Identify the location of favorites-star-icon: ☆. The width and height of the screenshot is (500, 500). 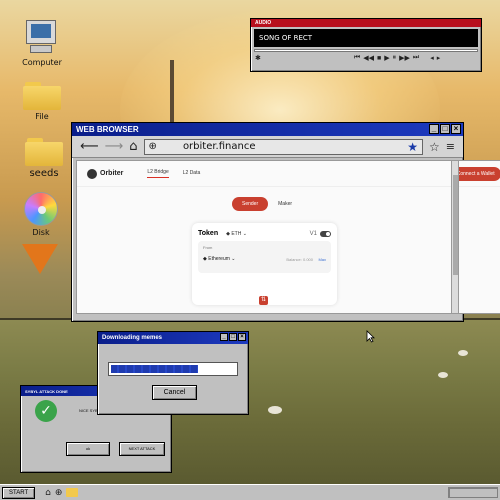
(434, 147).